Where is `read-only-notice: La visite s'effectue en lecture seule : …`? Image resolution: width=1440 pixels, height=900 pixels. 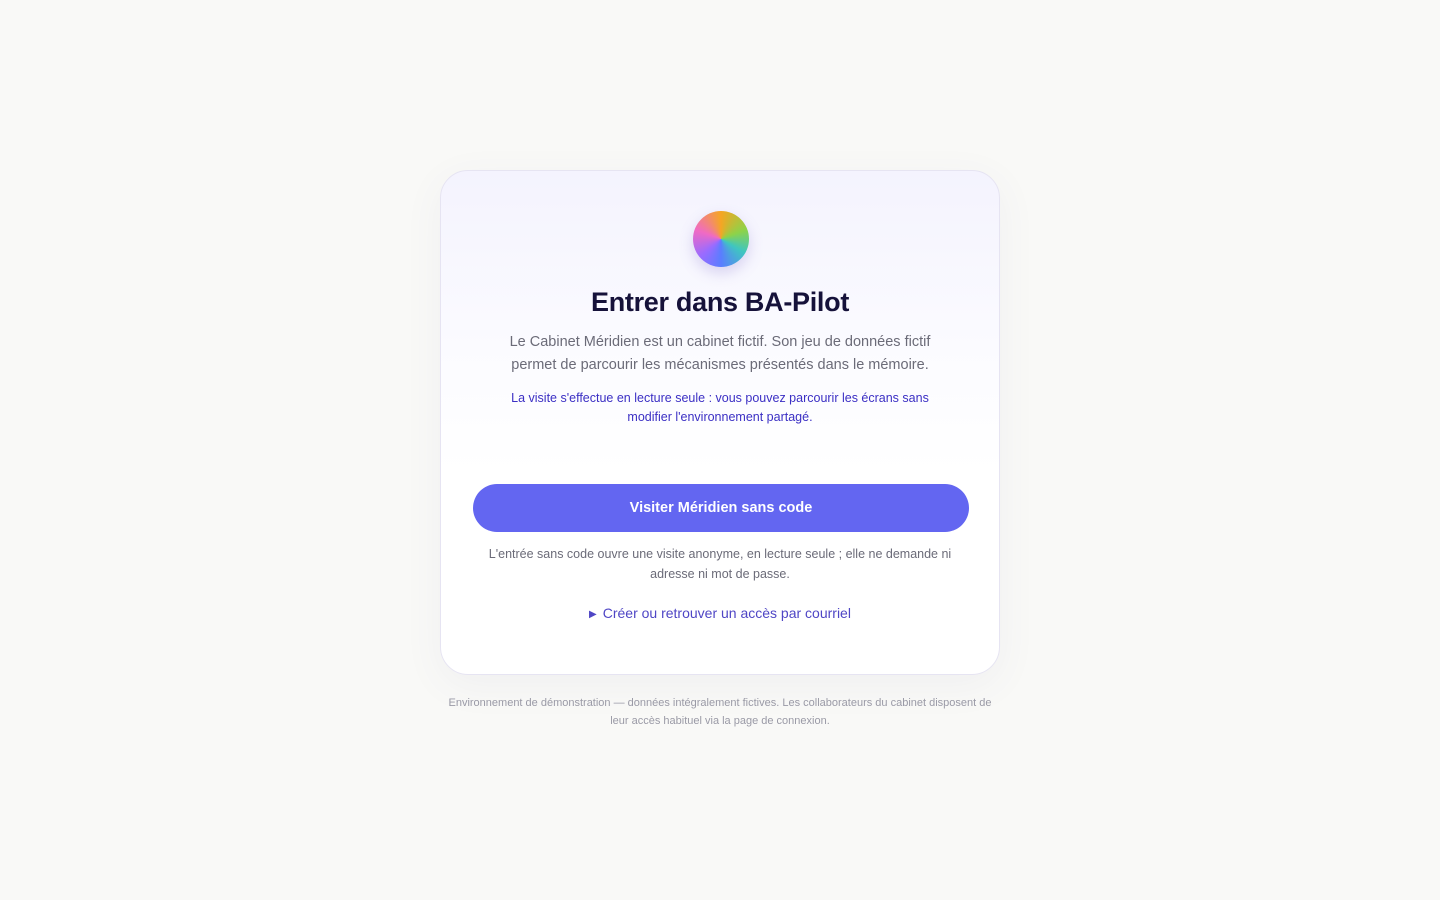
read-only-notice: La visite s'effectue en lecture seule : … is located at coordinates (720, 407).